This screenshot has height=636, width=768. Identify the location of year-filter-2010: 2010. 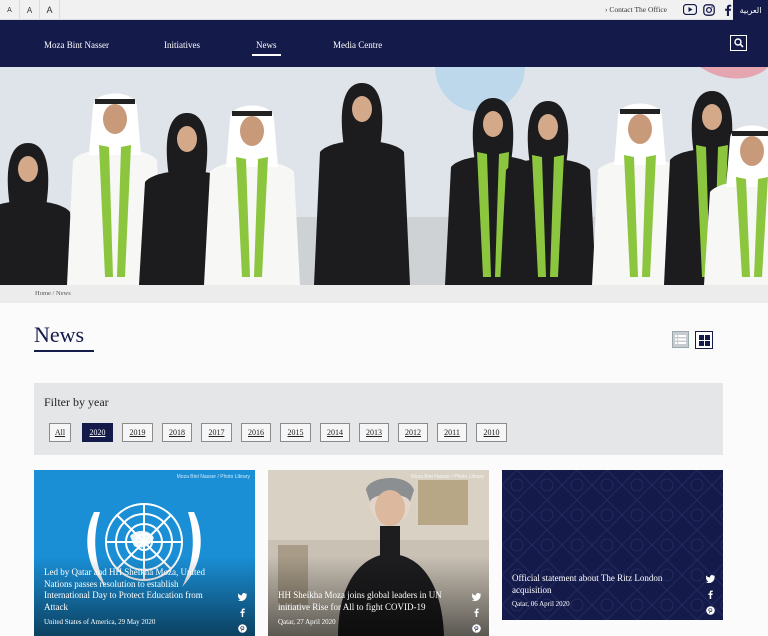
(491, 432).